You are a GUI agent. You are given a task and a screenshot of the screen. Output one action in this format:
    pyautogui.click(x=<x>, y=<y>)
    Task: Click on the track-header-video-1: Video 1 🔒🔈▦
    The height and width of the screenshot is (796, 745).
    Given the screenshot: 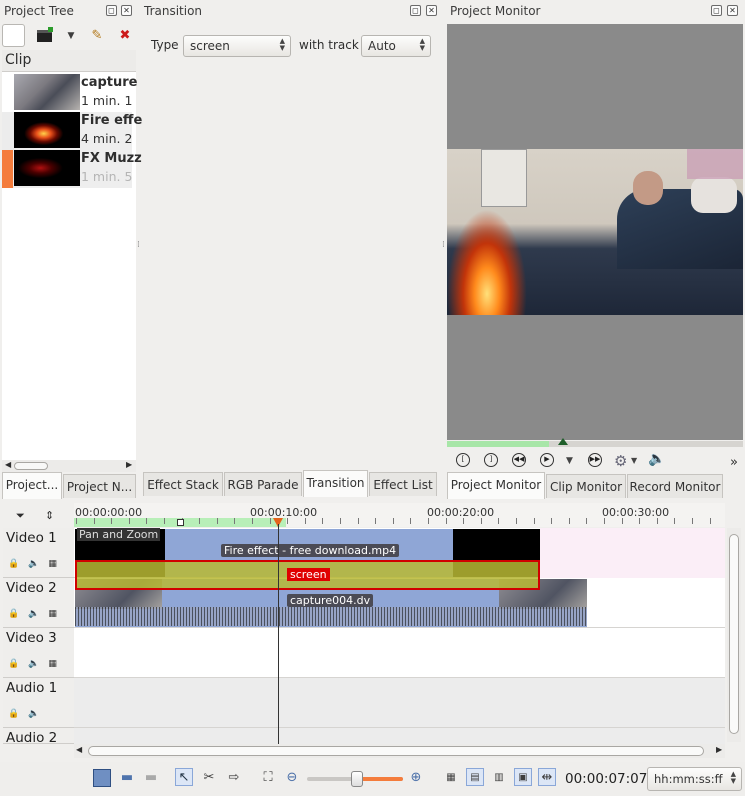 What is the action you would take?
    pyautogui.click(x=38, y=553)
    